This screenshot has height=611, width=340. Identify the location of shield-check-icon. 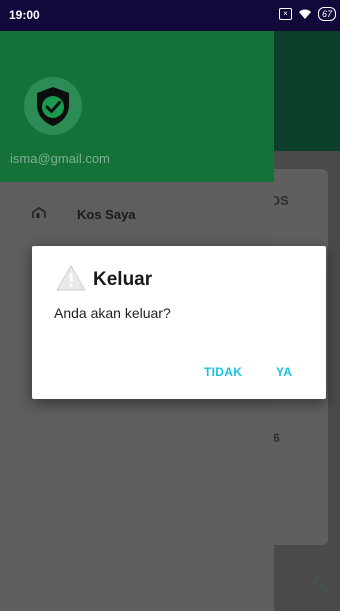
(53, 106).